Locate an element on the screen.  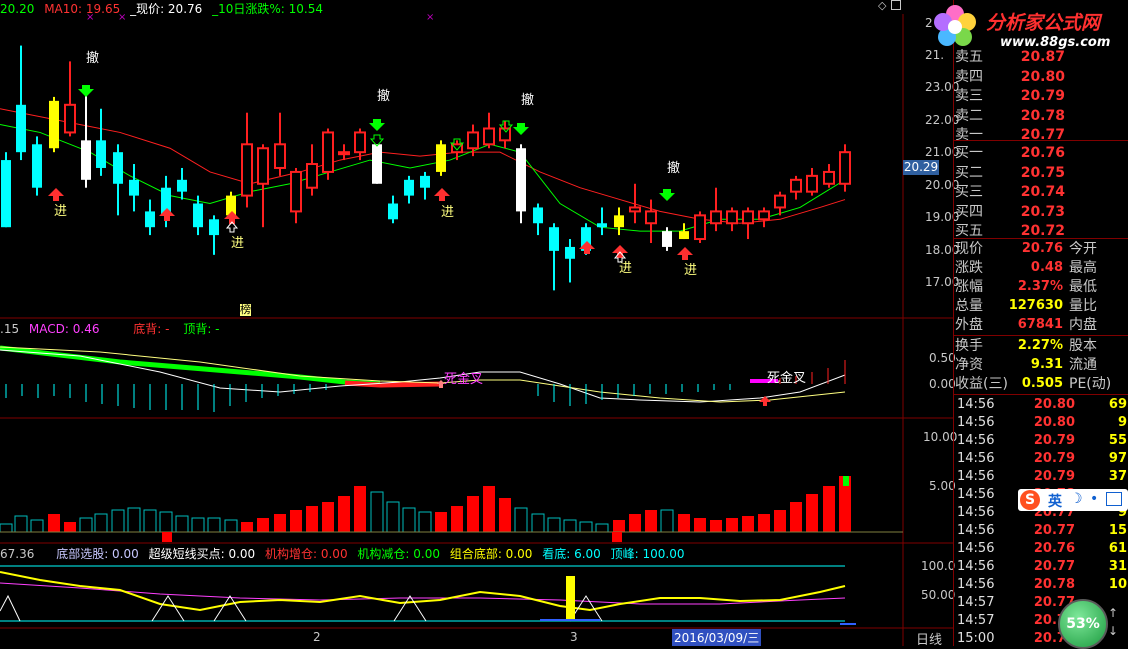
tick-row: 14:56 20.78 10 is located at coordinates (1041, 585).